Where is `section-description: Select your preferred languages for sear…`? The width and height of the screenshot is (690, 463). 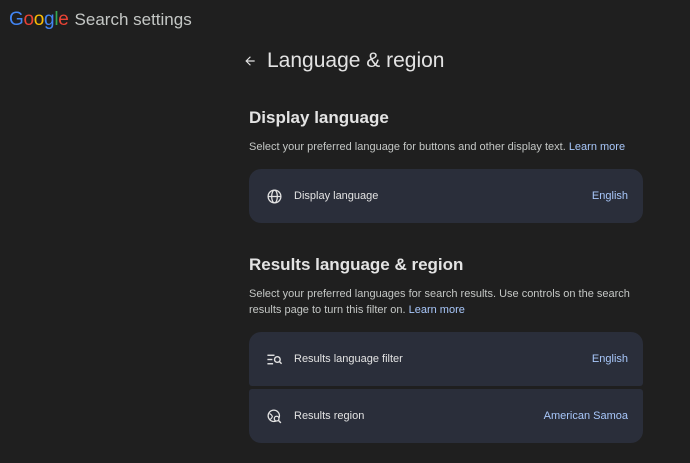 section-description: Select your preferred languages for sear… is located at coordinates (446, 302).